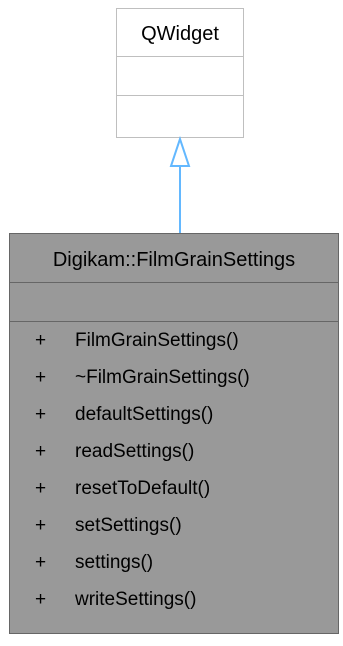  What do you see at coordinates (144, 414) in the screenshot?
I see `operation-name: defaultSettings()` at bounding box center [144, 414].